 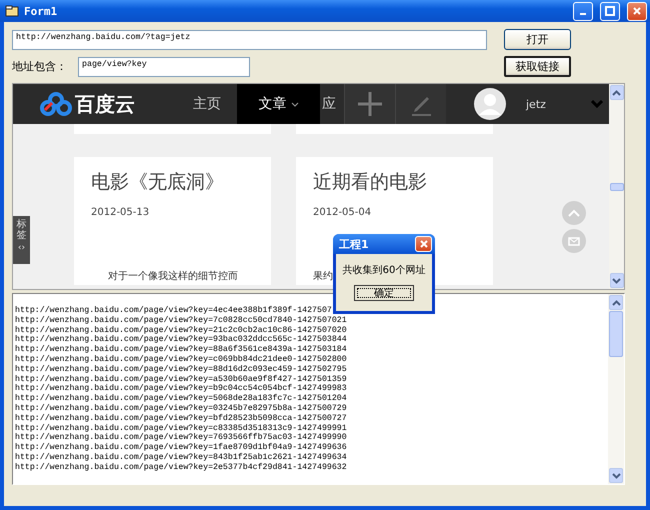 I want to click on url-field: http://wenzhang.baidu.com/?tag=jetz, so click(x=249, y=40).